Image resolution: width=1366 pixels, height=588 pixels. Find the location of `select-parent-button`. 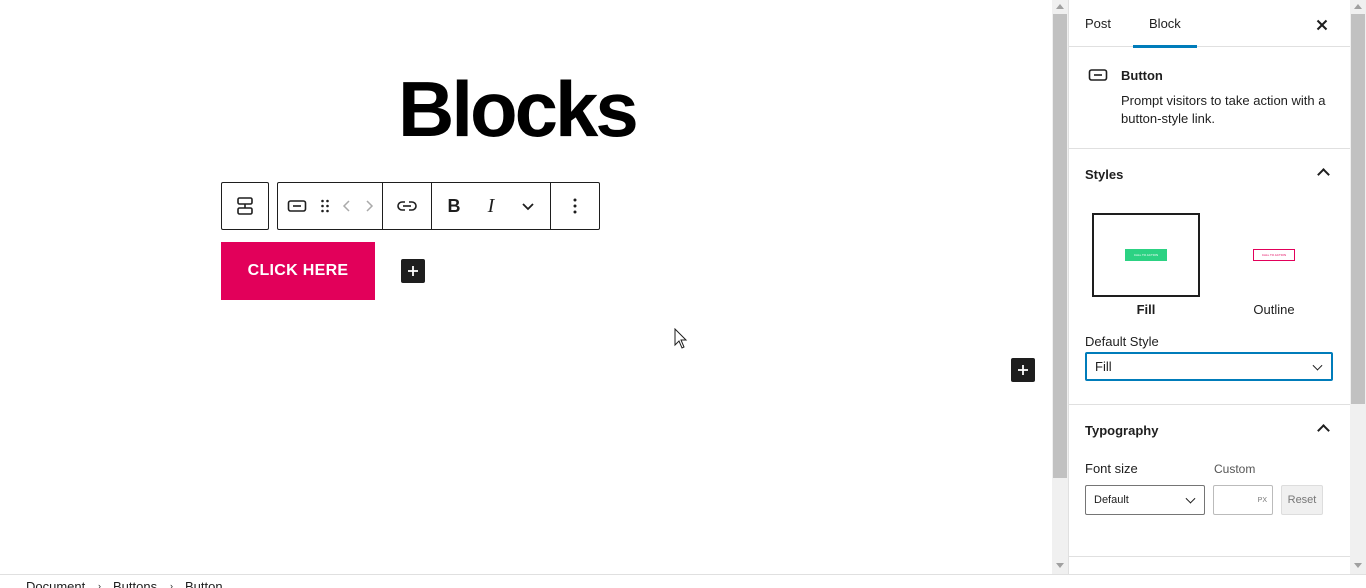

select-parent-button is located at coordinates (245, 206).